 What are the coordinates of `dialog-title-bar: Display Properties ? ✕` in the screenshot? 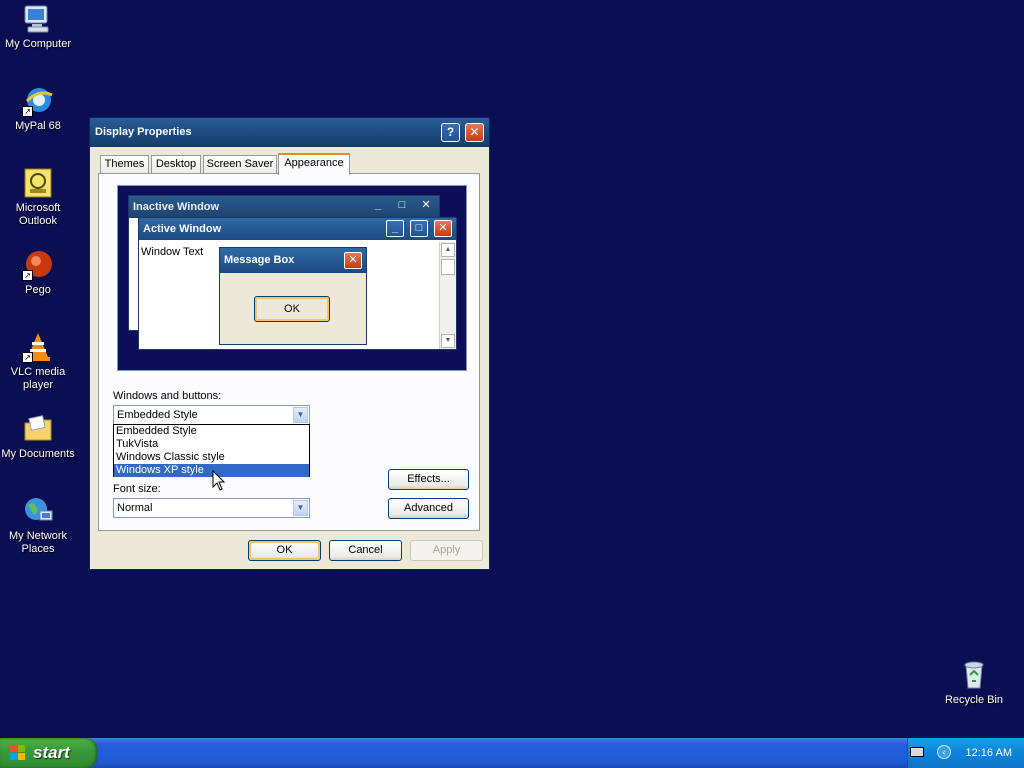 It's located at (289, 132).